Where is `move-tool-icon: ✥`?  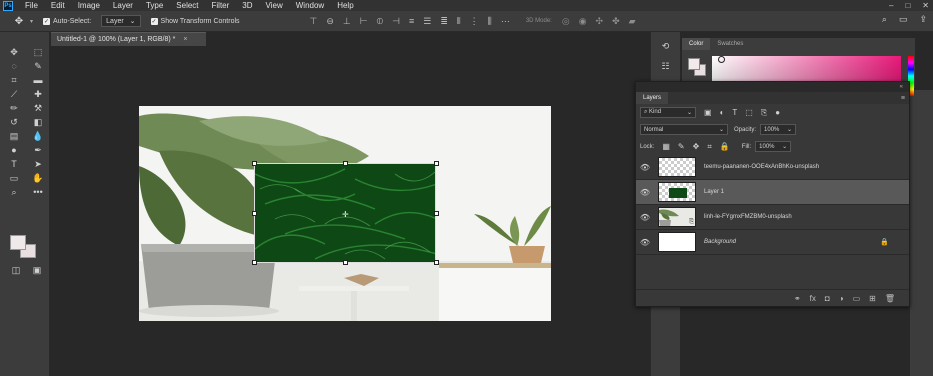
move-tool-icon: ✥ is located at coordinates (14, 52).